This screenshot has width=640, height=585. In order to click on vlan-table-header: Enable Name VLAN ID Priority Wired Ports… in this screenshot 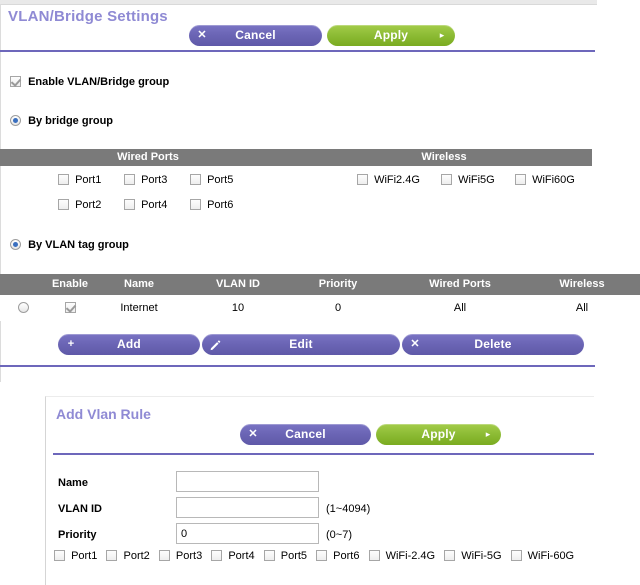, I will do `click(320, 284)`.